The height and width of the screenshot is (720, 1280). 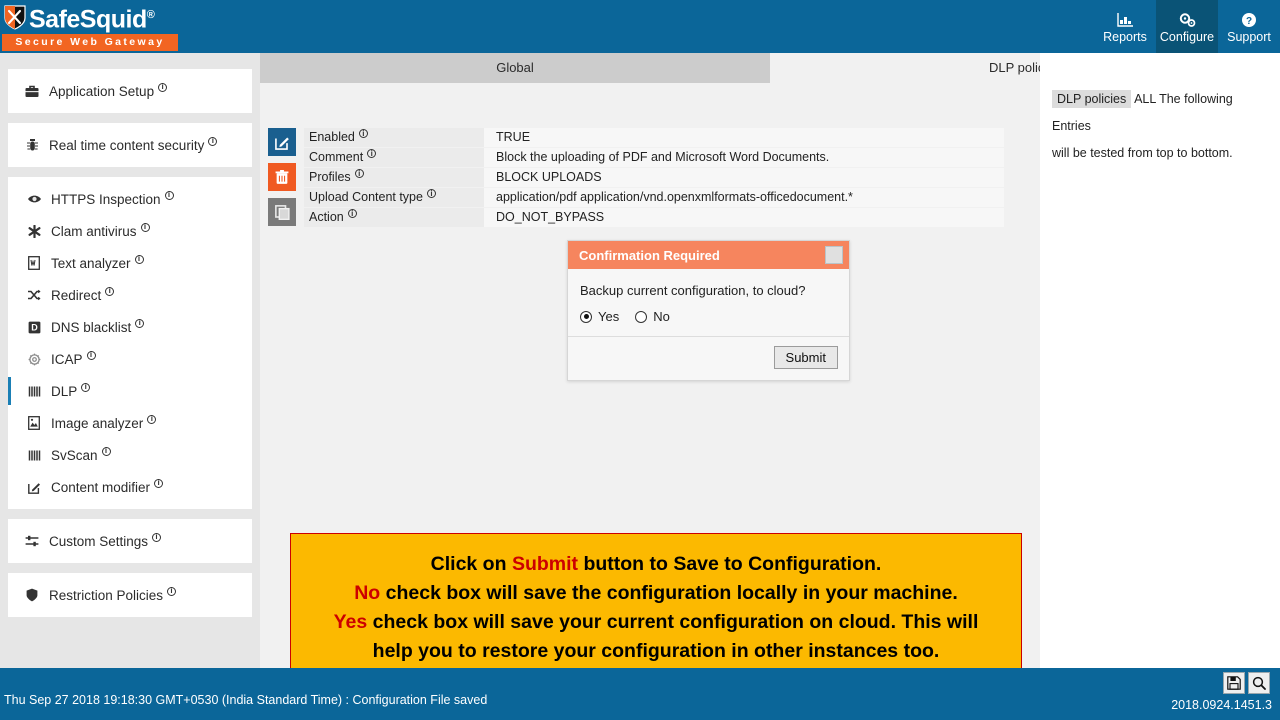 I want to click on sidebar-item-clam-antivirus: Clam antivirus i, so click(x=130, y=231).